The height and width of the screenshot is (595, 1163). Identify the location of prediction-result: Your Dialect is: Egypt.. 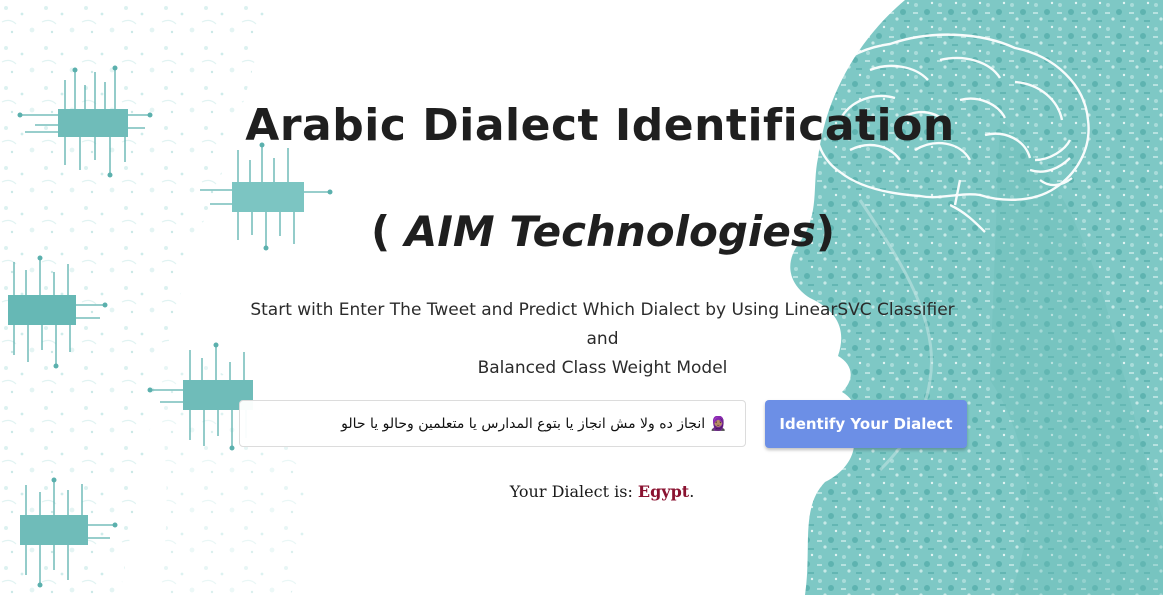
(581, 491).